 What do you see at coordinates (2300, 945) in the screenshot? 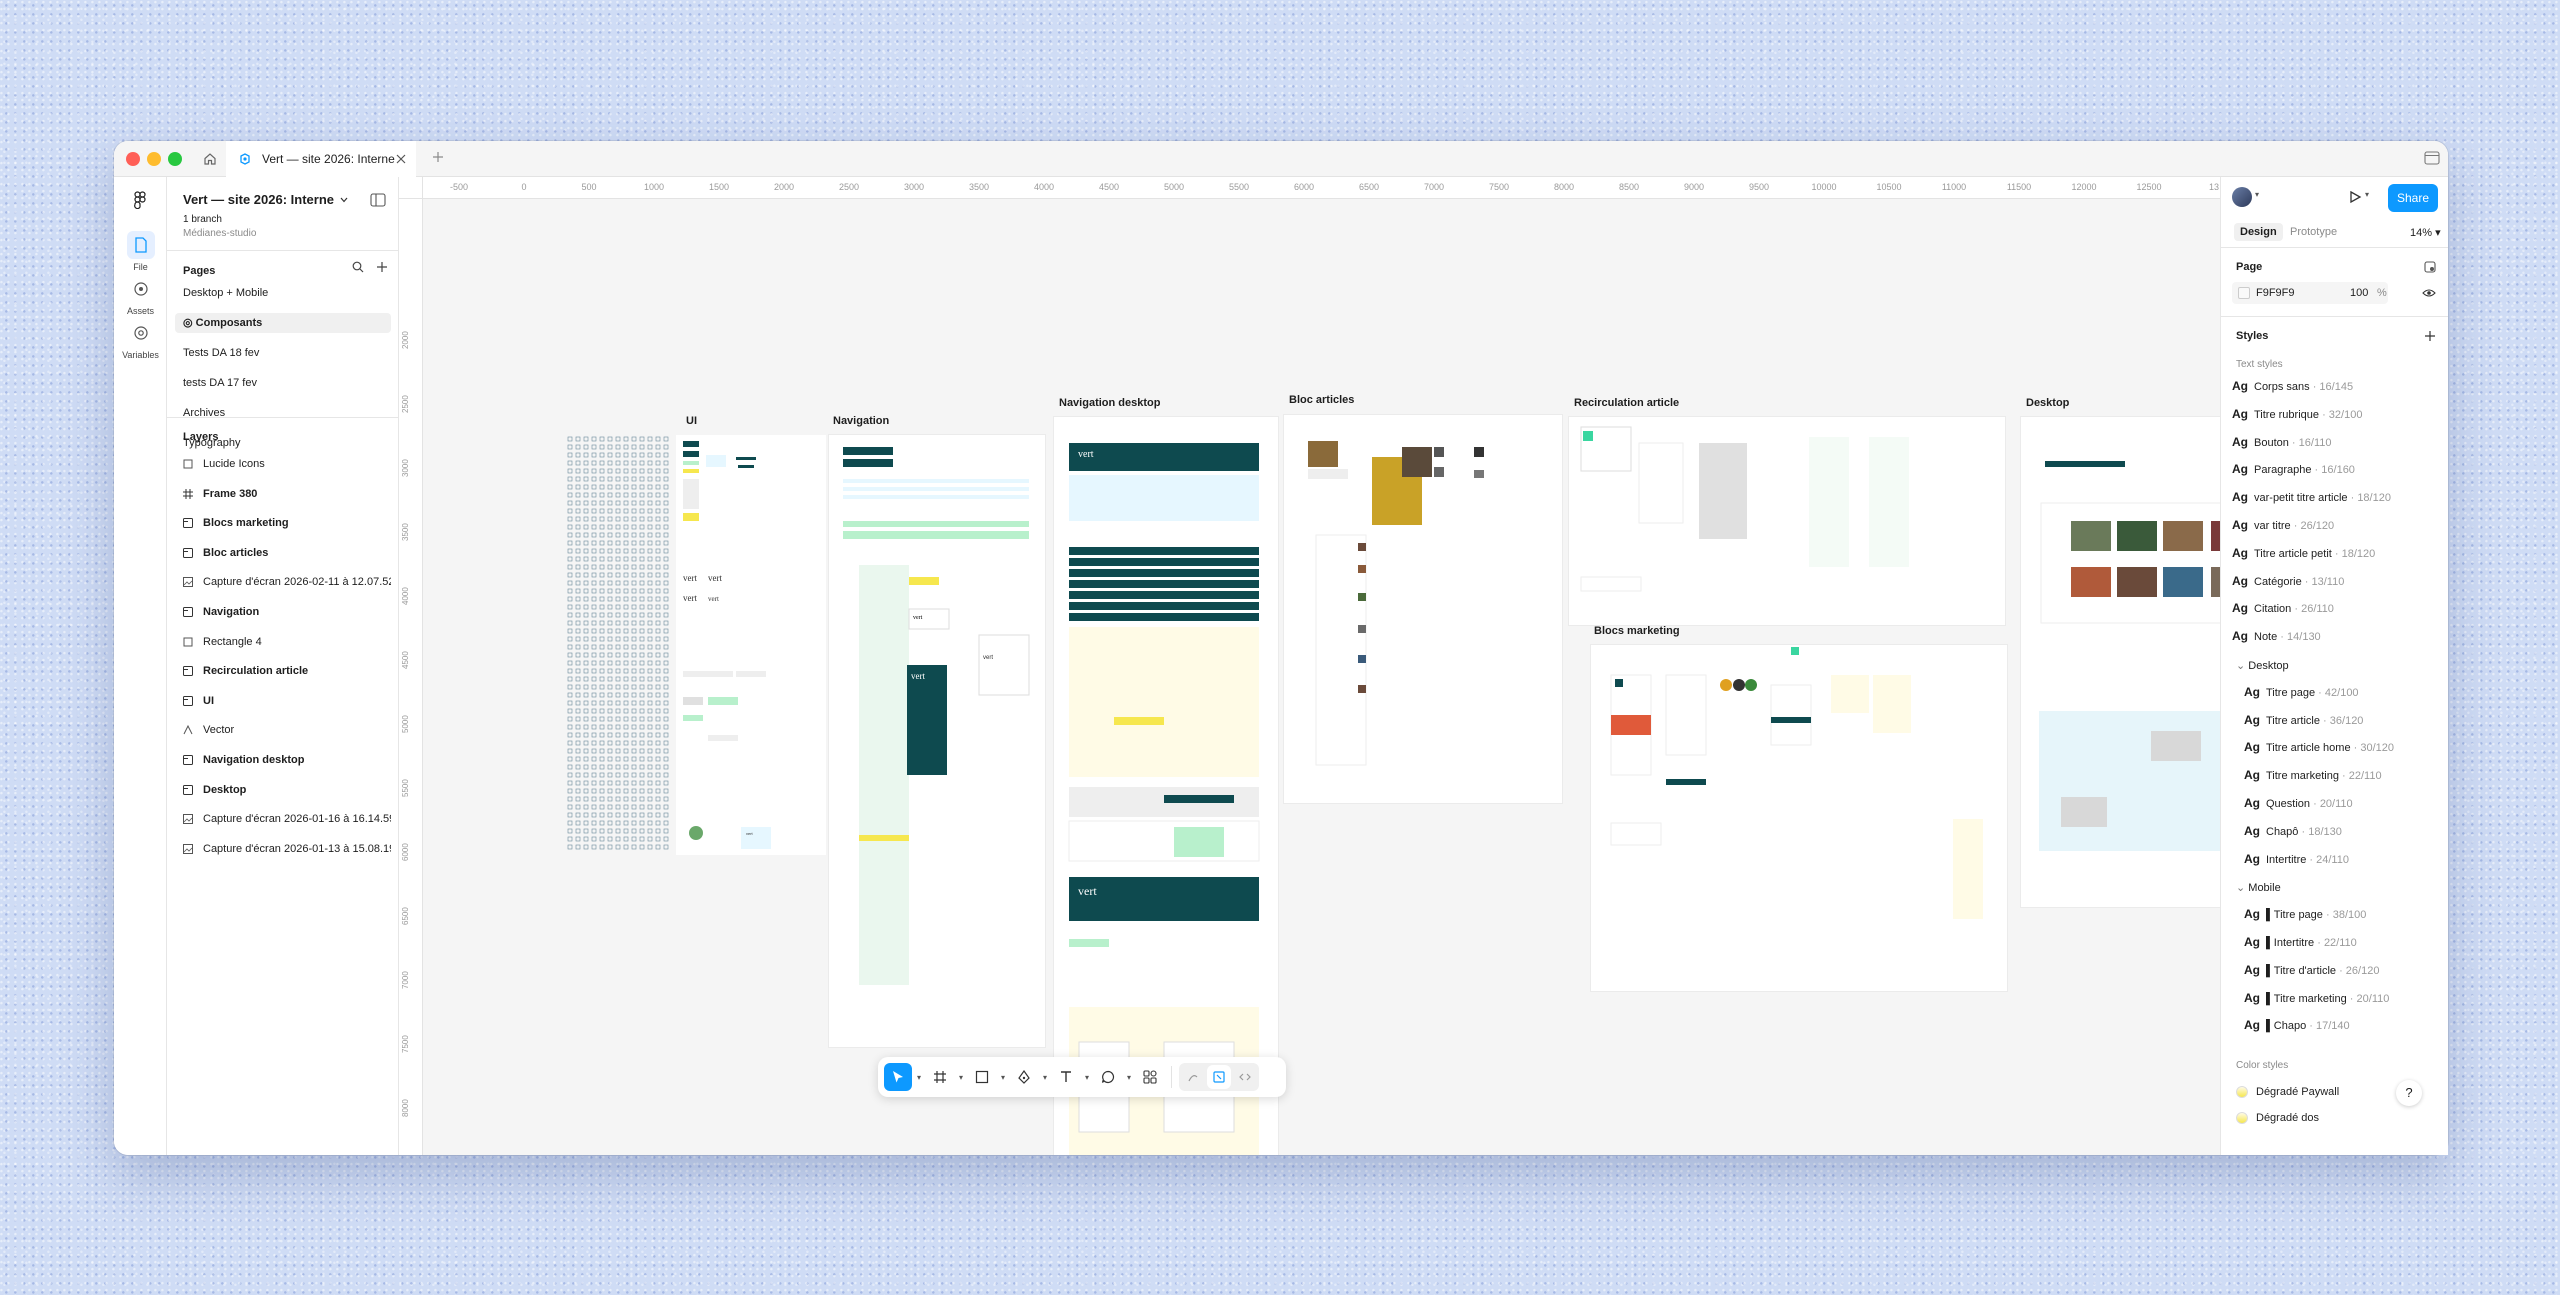
I see `text-style-item: Ag ▌Intertitre · 22/110` at bounding box center [2300, 945].